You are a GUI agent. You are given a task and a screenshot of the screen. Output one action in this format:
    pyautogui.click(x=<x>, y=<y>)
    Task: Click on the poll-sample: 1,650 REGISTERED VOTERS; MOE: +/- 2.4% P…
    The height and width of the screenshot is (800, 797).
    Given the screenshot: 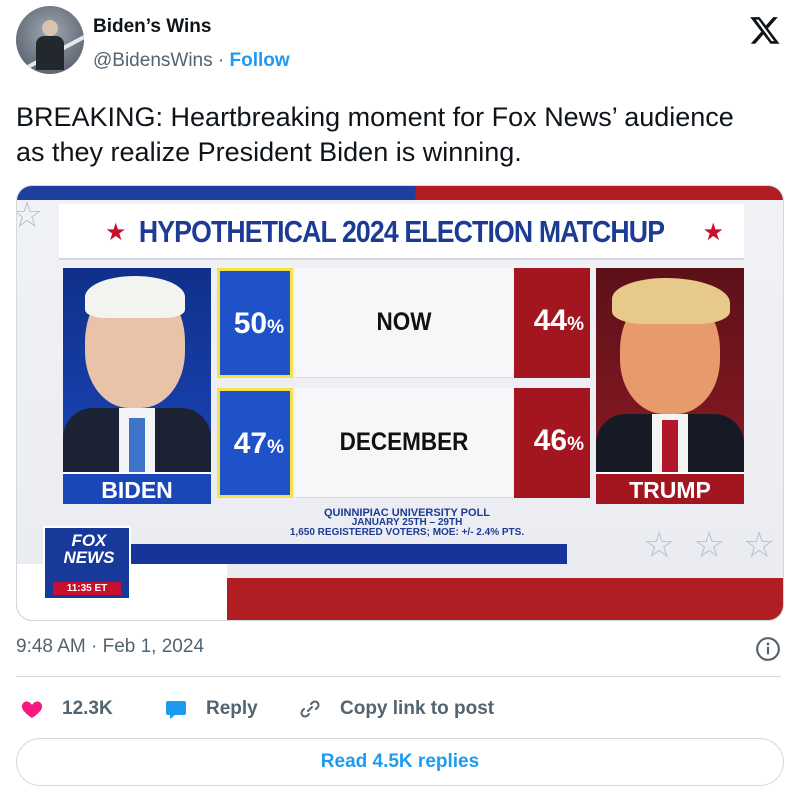 What is the action you would take?
    pyautogui.click(x=407, y=532)
    